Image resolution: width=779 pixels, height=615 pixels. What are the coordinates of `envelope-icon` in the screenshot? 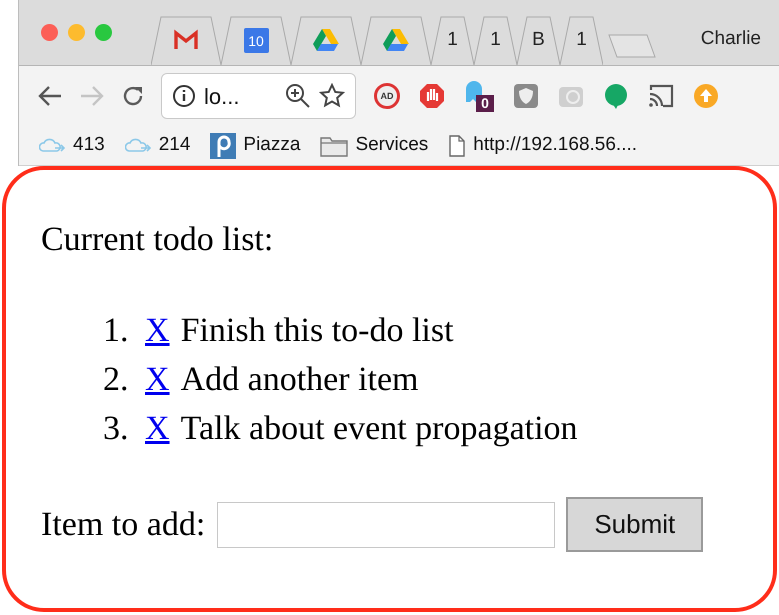 It's located at (186, 40).